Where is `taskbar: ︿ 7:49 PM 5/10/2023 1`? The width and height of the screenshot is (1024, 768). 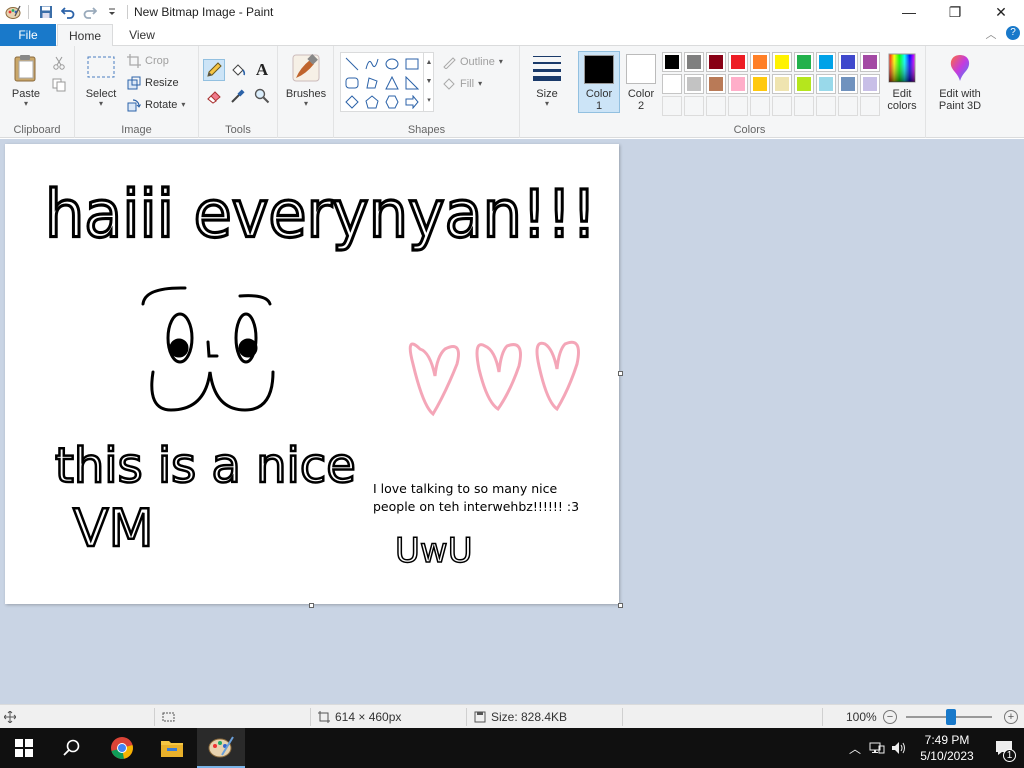 taskbar: ︿ 7:49 PM 5/10/2023 1 is located at coordinates (512, 748).